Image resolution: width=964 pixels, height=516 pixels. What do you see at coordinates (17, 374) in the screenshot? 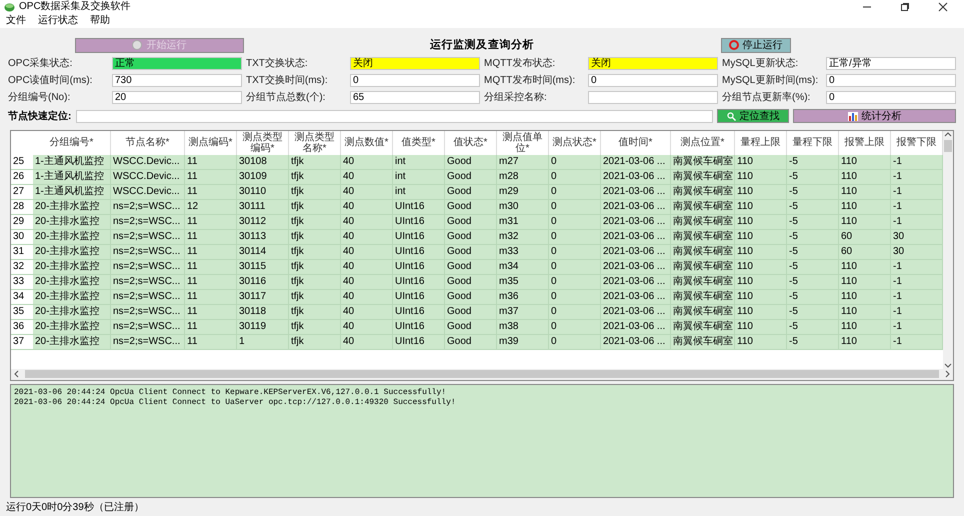
I see `scroll-left-icon` at bounding box center [17, 374].